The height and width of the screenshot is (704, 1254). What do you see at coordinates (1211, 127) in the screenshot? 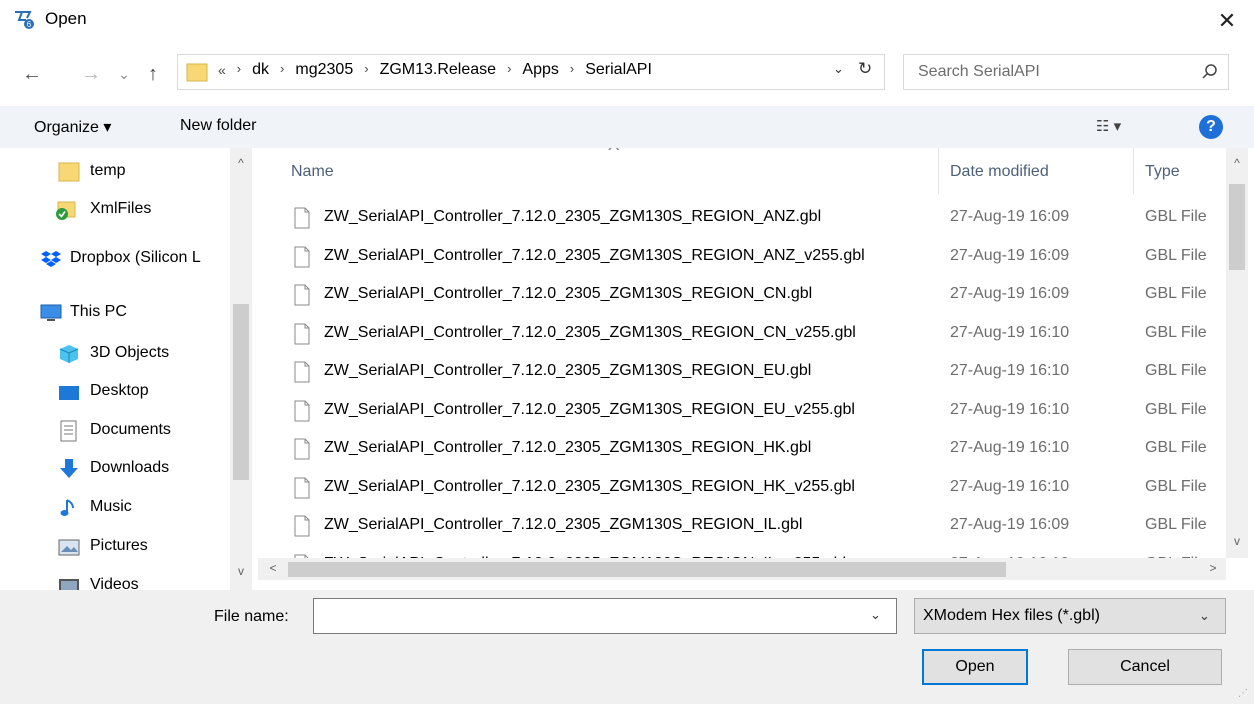
I see `help-icon: ?` at bounding box center [1211, 127].